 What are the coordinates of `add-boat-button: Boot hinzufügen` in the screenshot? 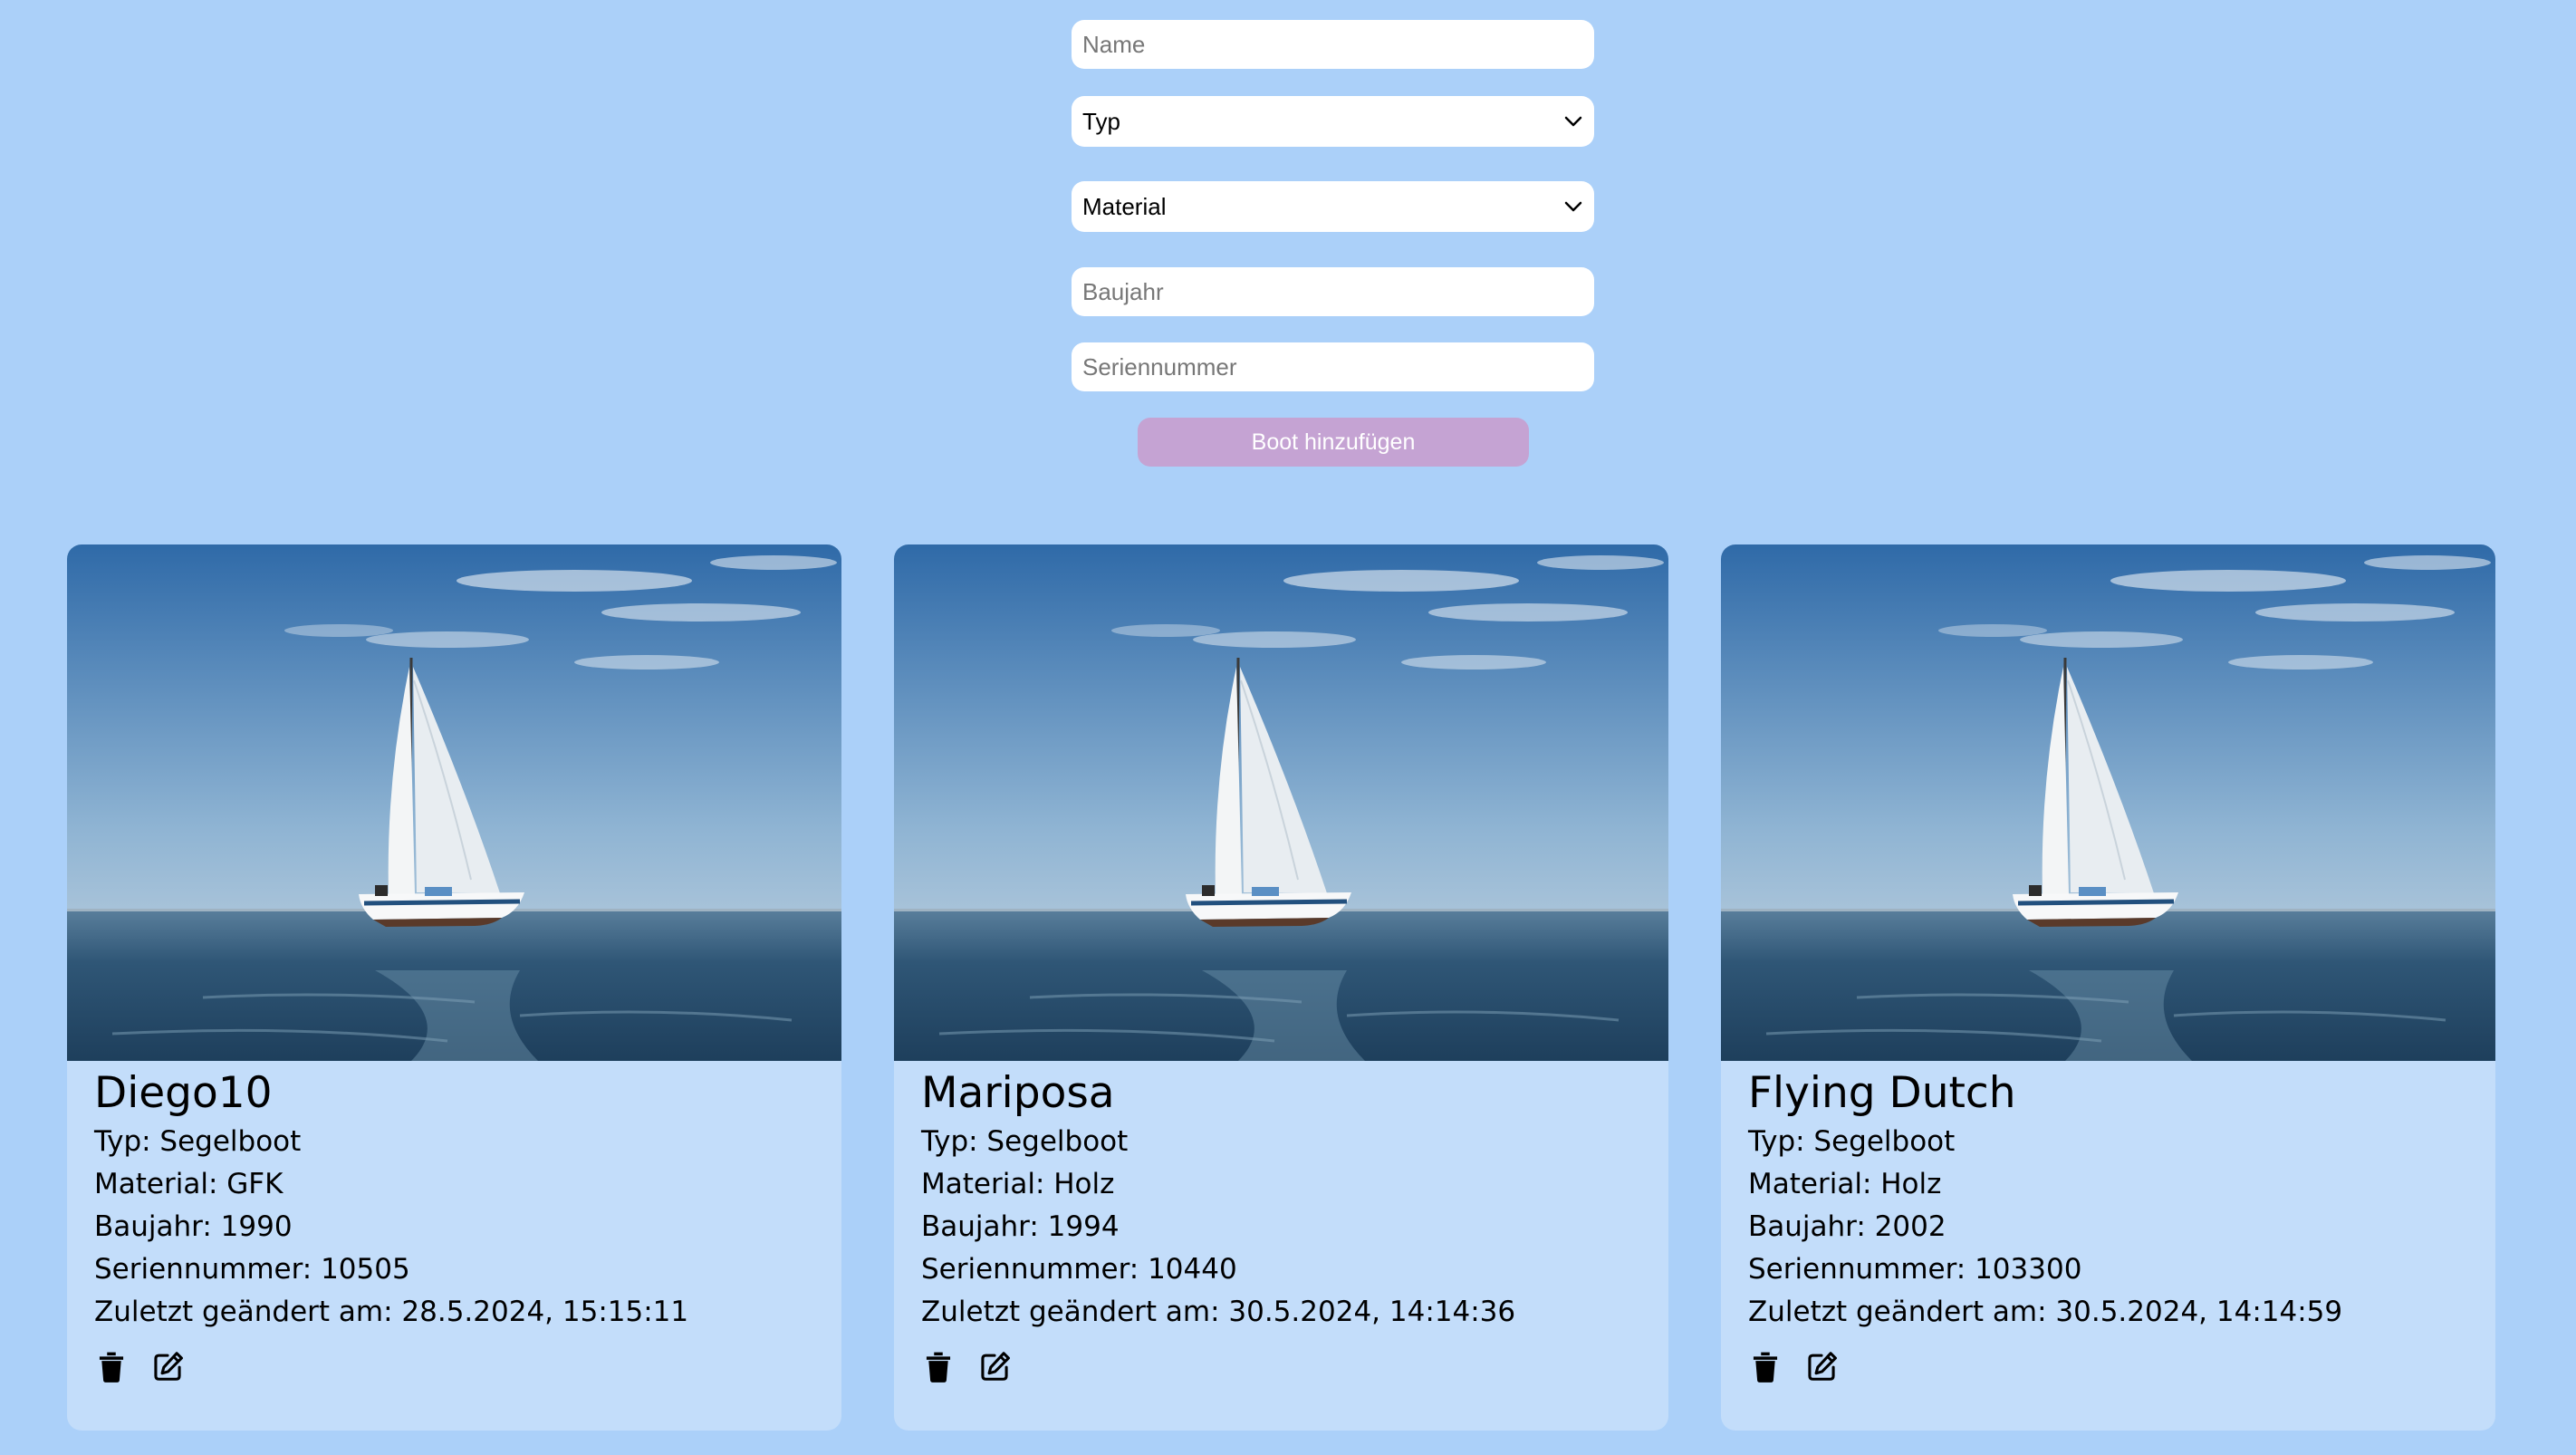 It's located at (1333, 442).